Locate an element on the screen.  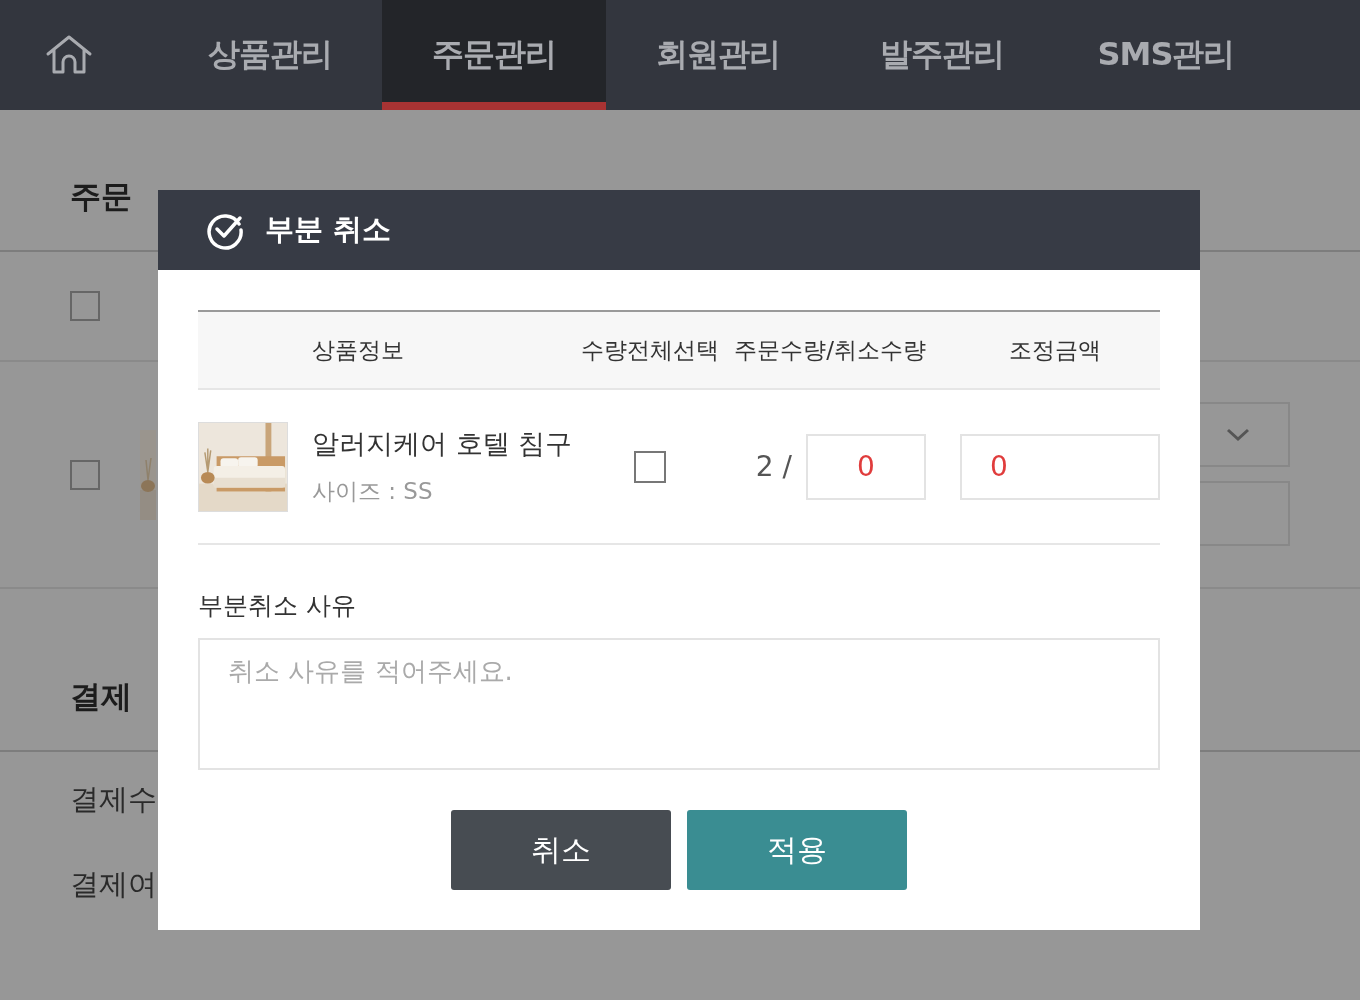
field-label: 결제수 is located at coordinates (113, 799).